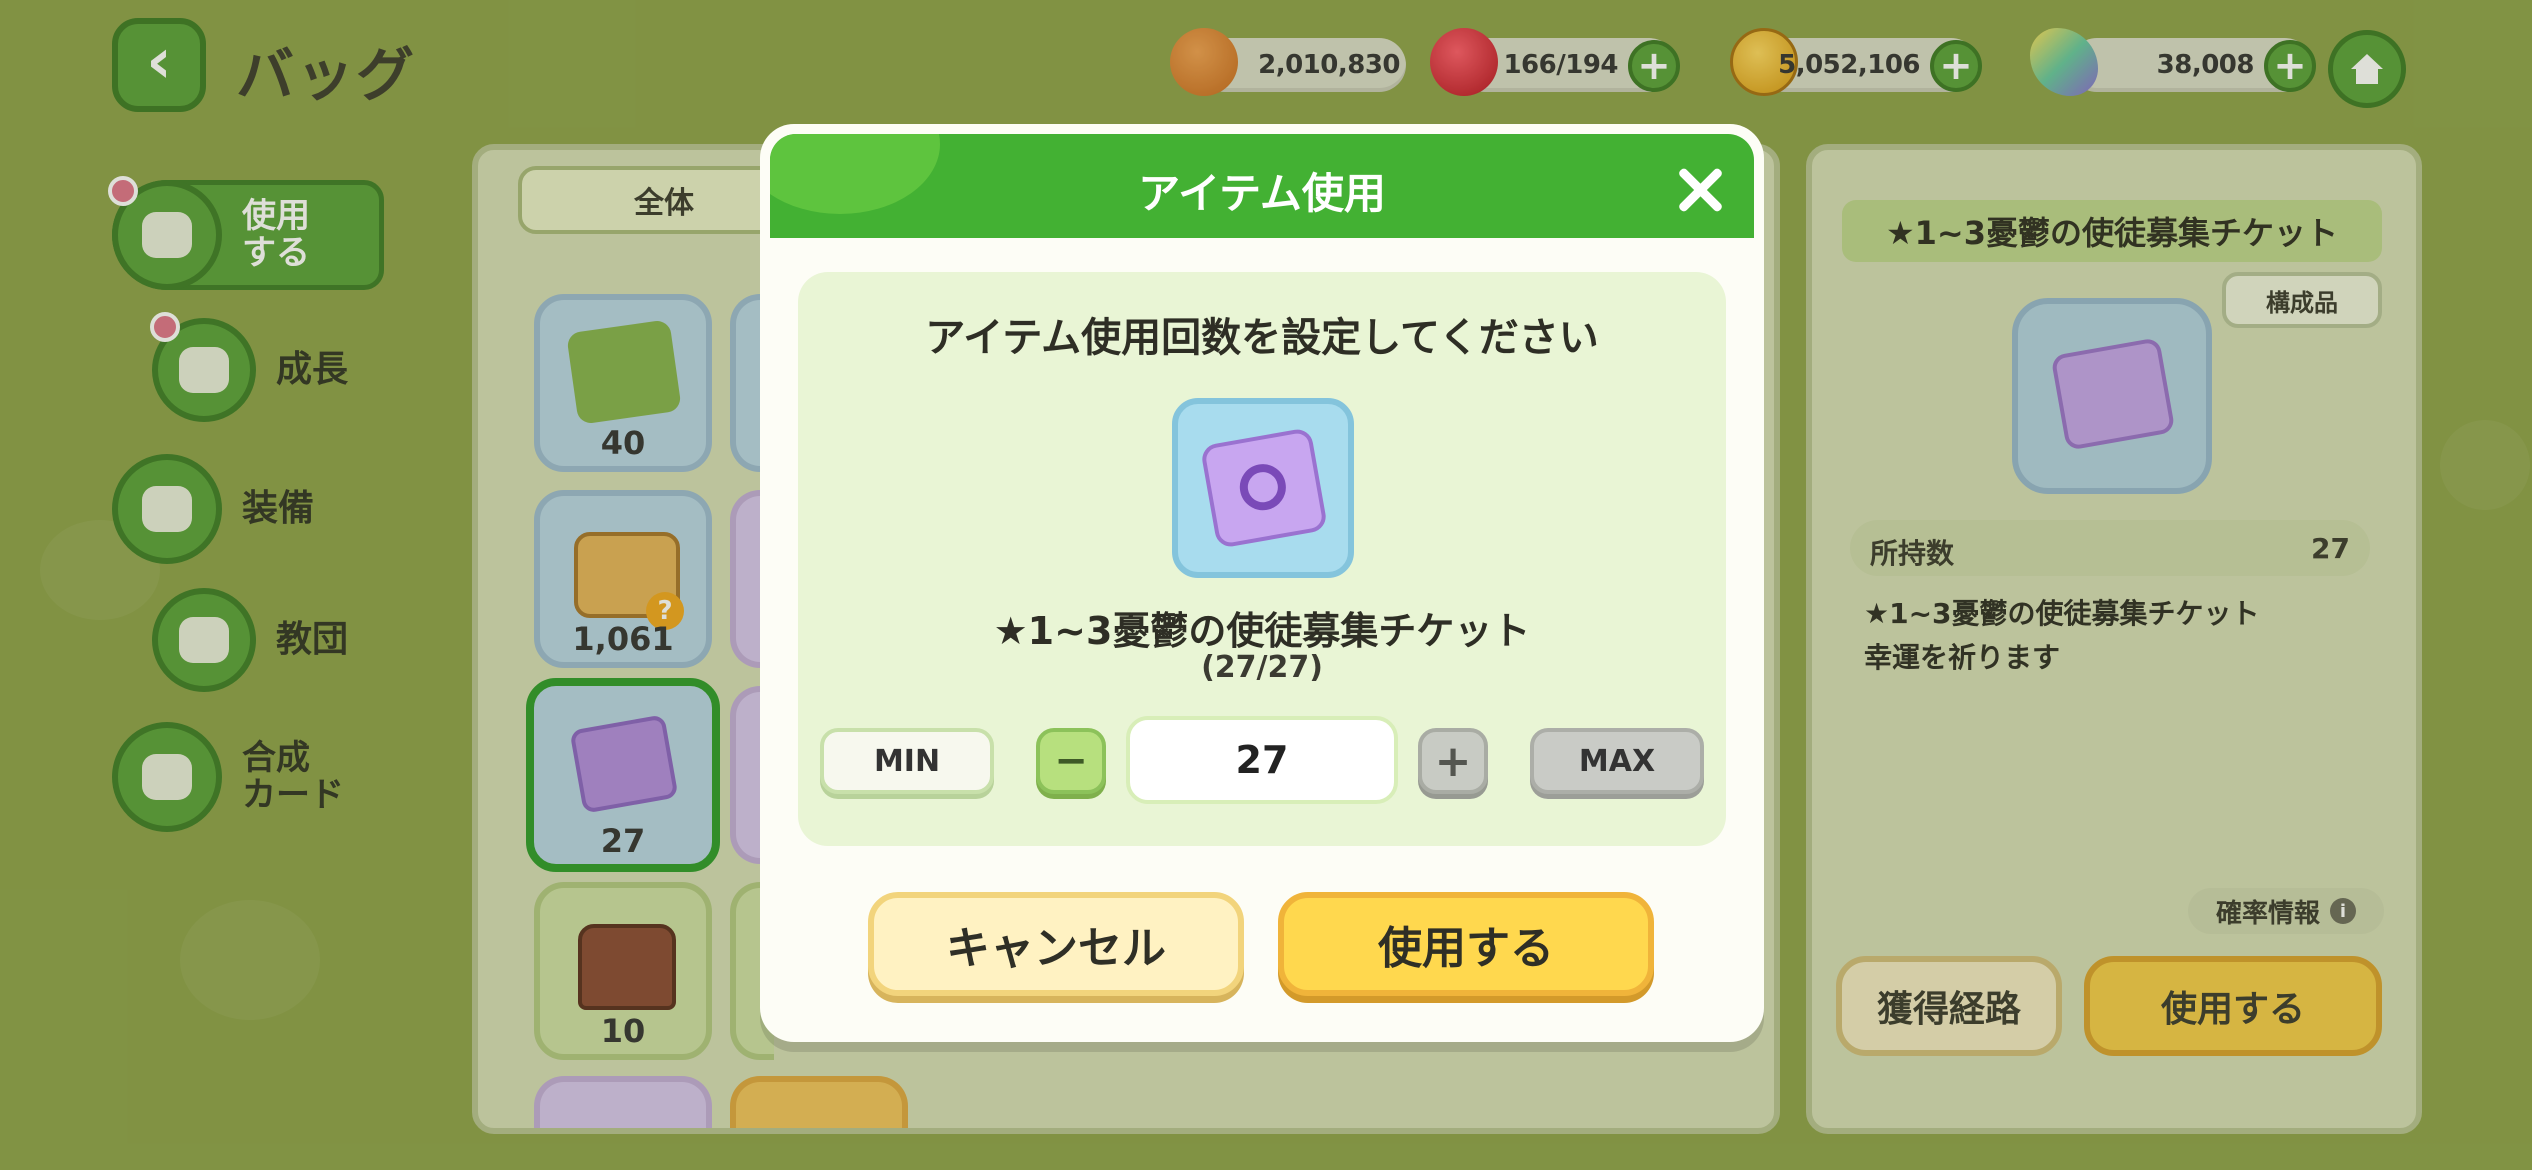 This screenshot has height=1170, width=2532. What do you see at coordinates (907, 761) in the screenshot?
I see `min-button: MIN` at bounding box center [907, 761].